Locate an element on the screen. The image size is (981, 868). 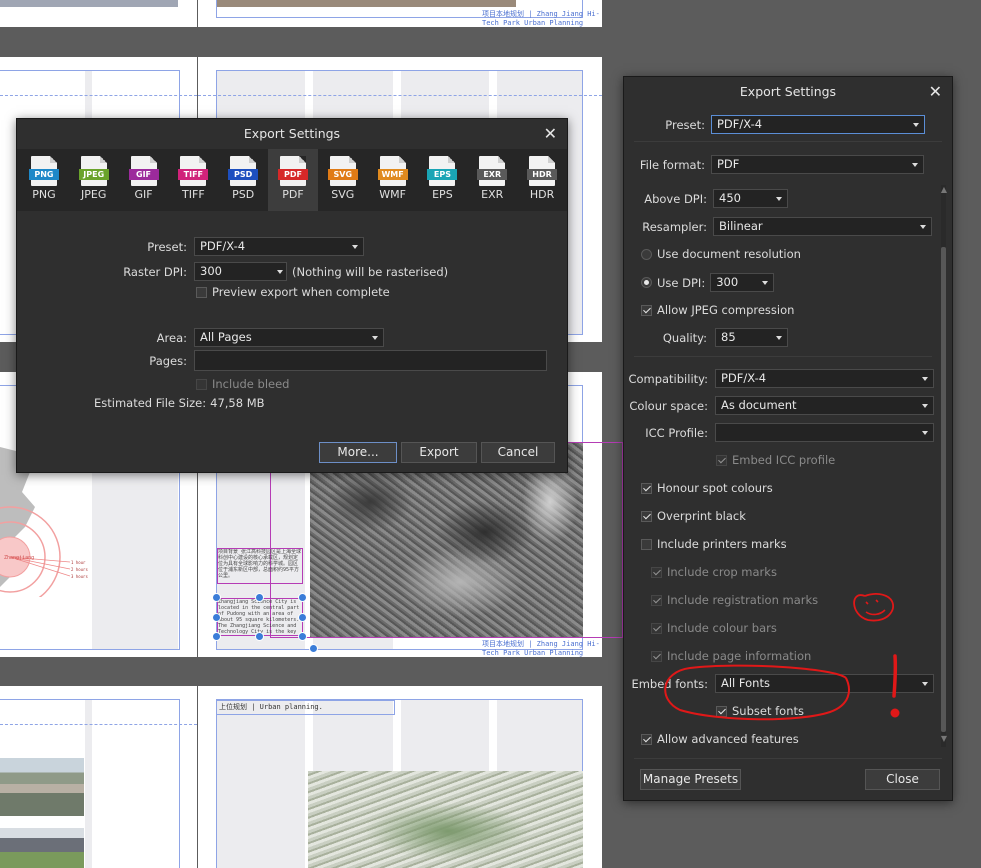
format-badge: PSD is located at coordinates (243, 174).